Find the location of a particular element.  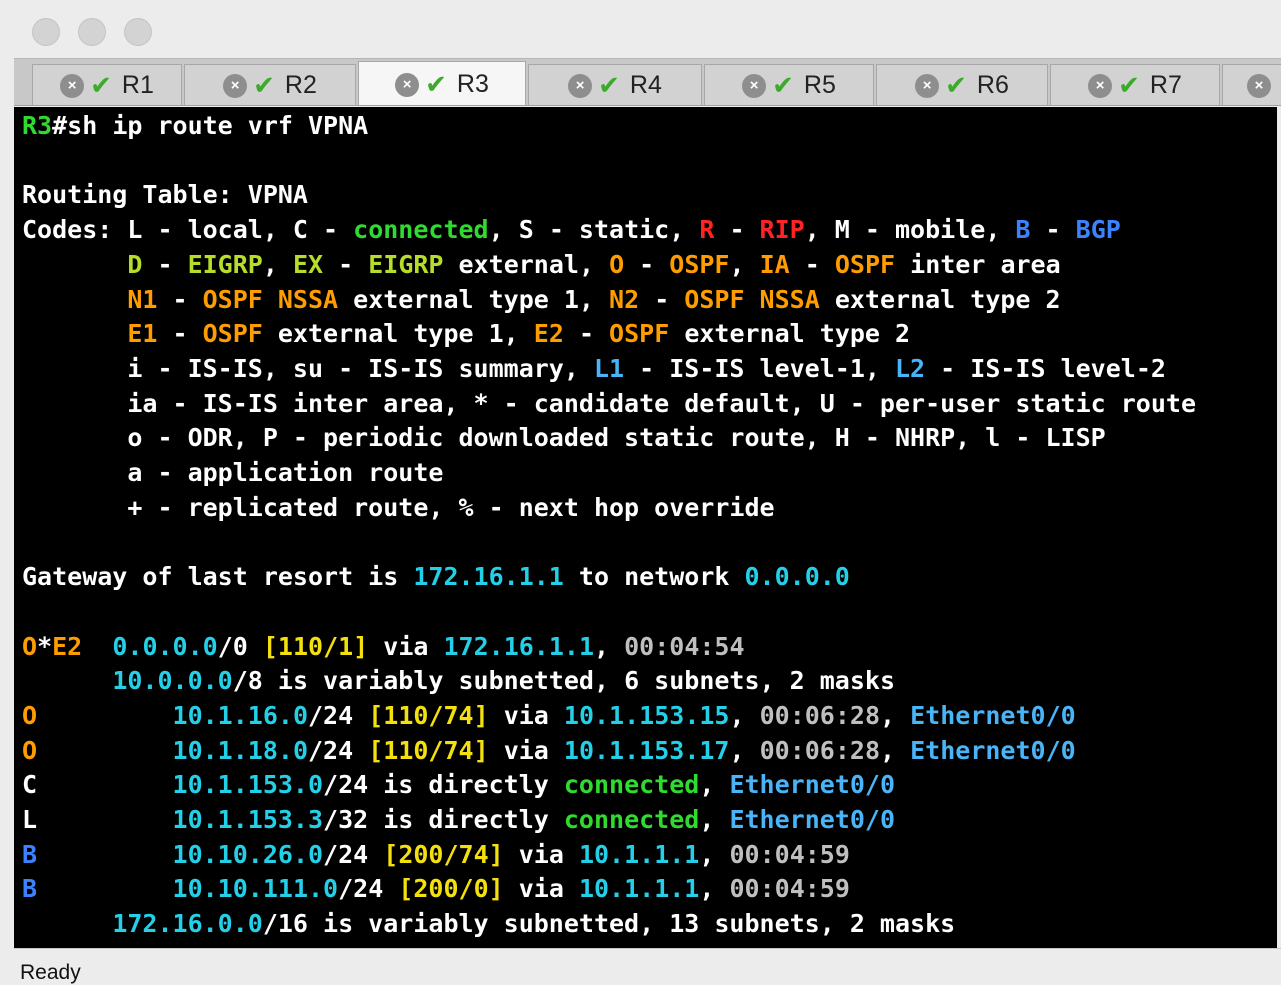

terminal-text: L1 is located at coordinates (609, 368).